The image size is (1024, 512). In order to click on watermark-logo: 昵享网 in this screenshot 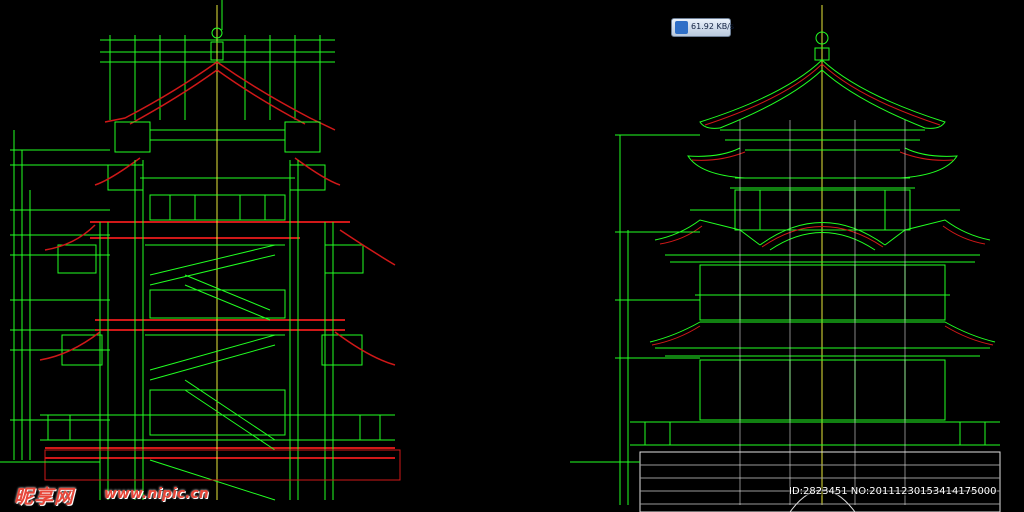, I will do `click(44, 497)`.